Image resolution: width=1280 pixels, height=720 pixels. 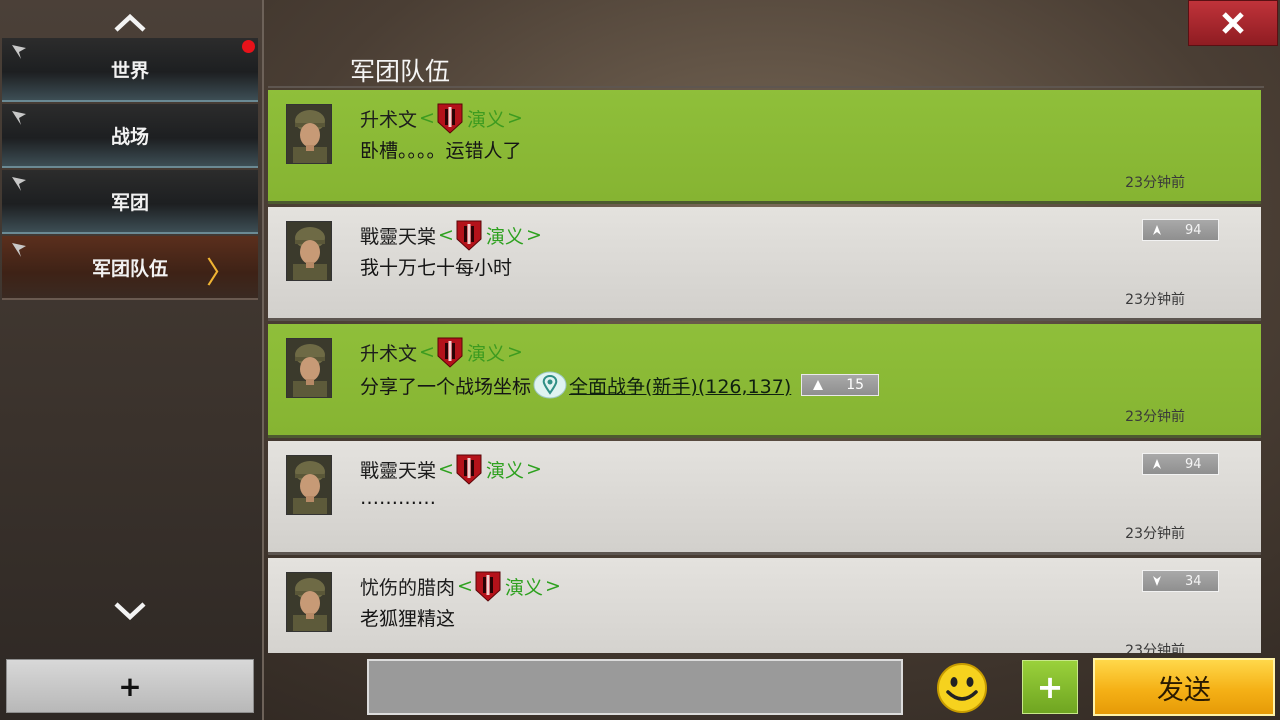 I want to click on tab-battlefield: 战场, so click(x=130, y=136).